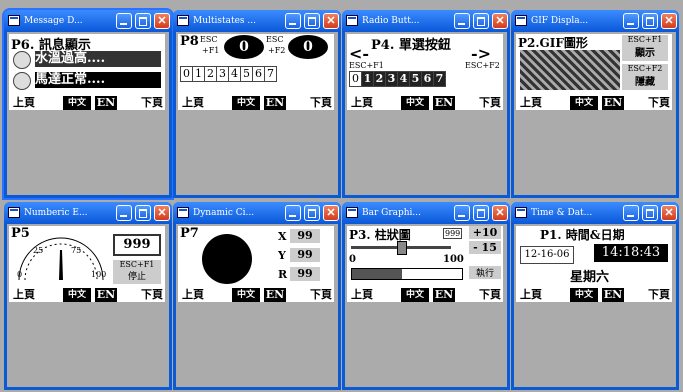 This screenshot has height=392, width=683. Describe the element at coordinates (440, 79) in the screenshot. I see `radio-option: 7` at that location.